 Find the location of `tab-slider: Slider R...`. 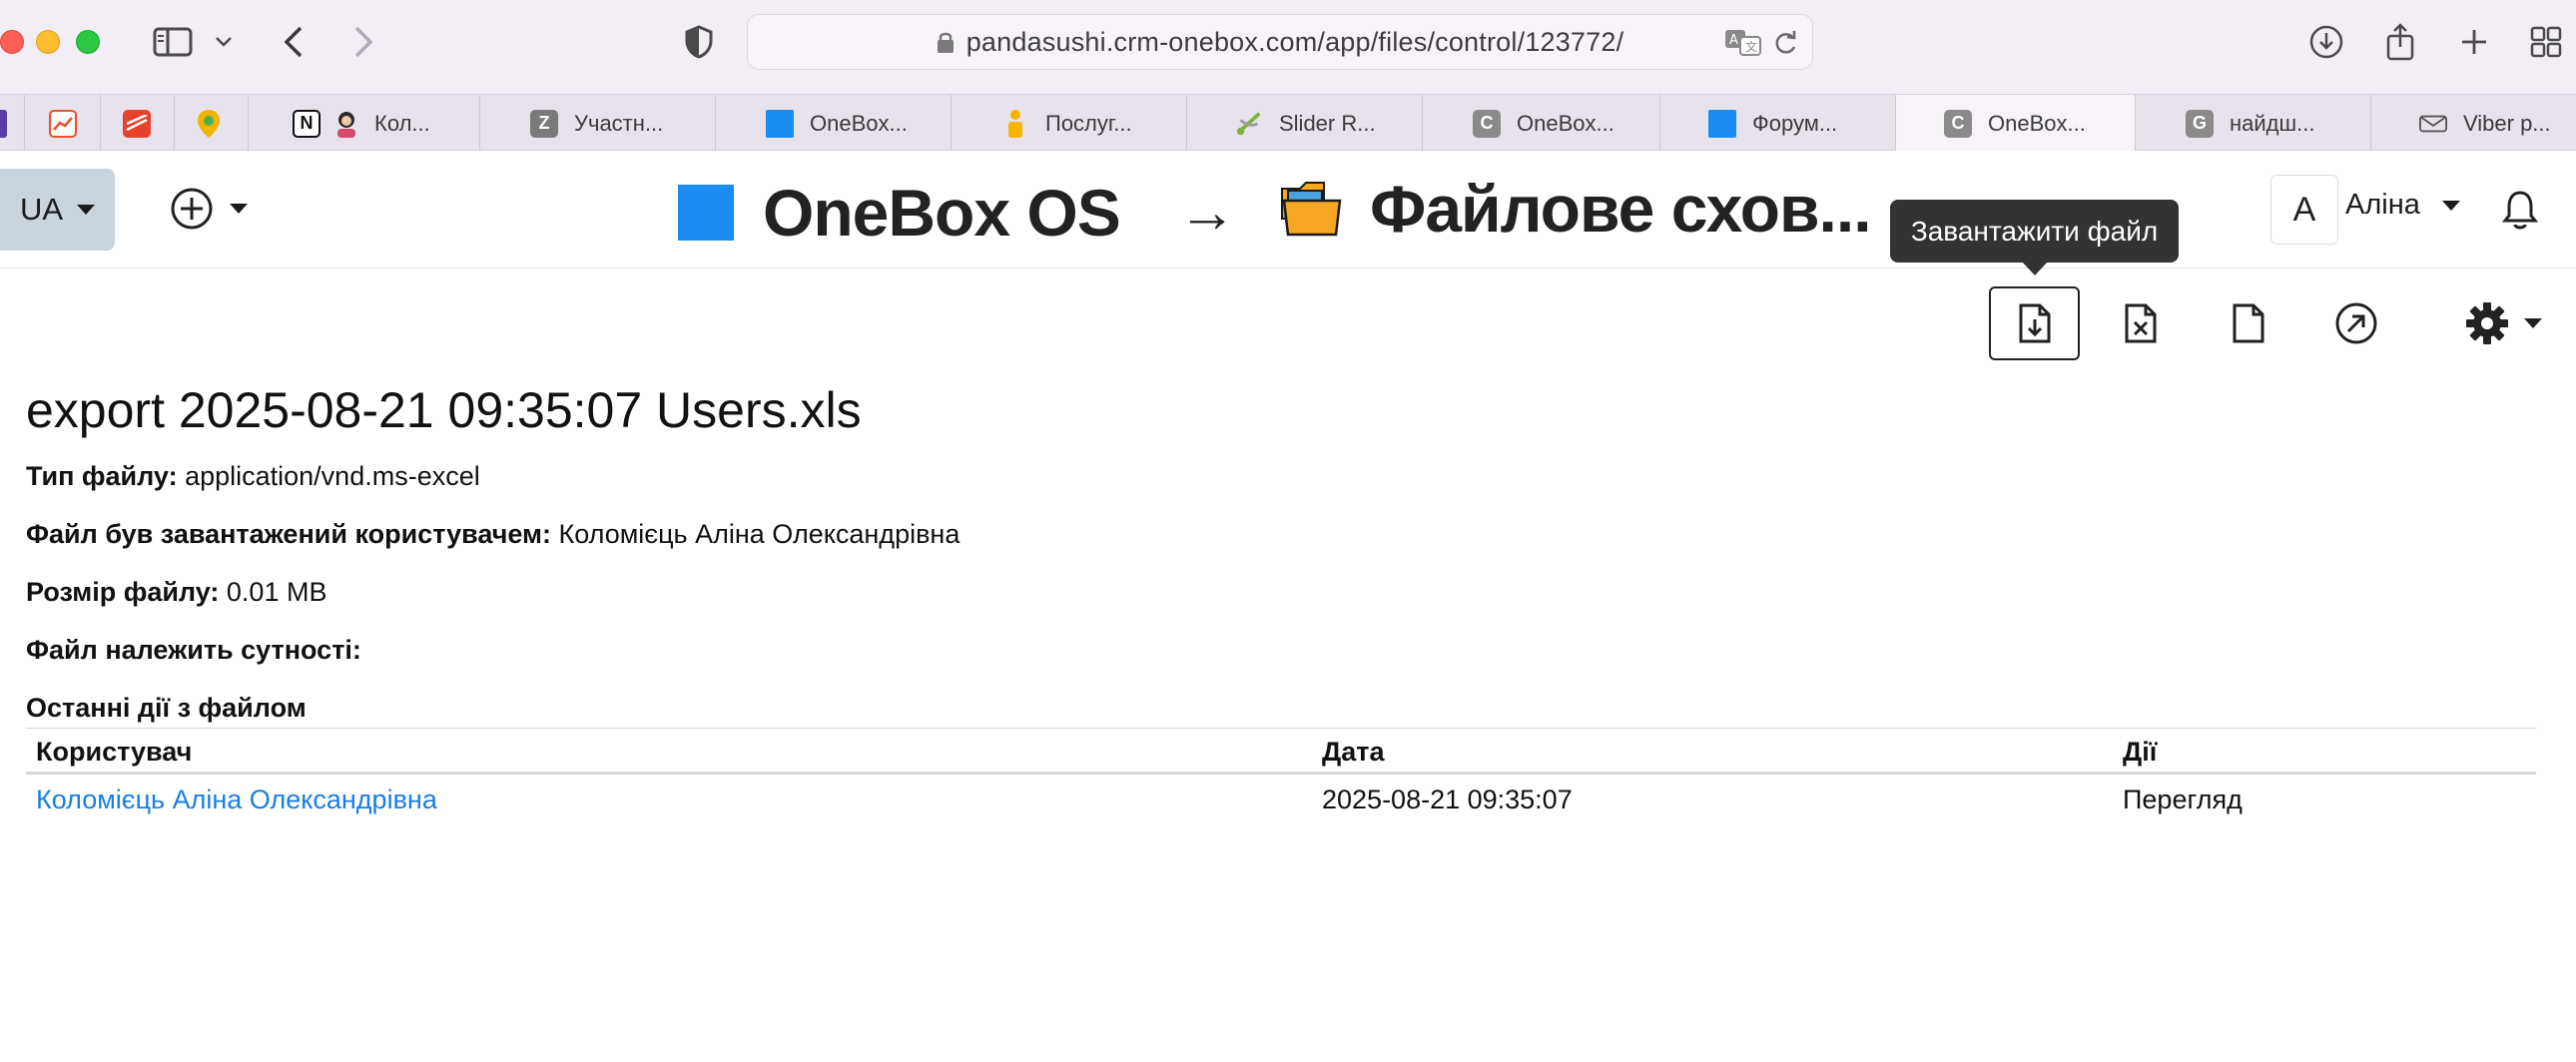

tab-slider: Slider R... is located at coordinates (1304, 124).